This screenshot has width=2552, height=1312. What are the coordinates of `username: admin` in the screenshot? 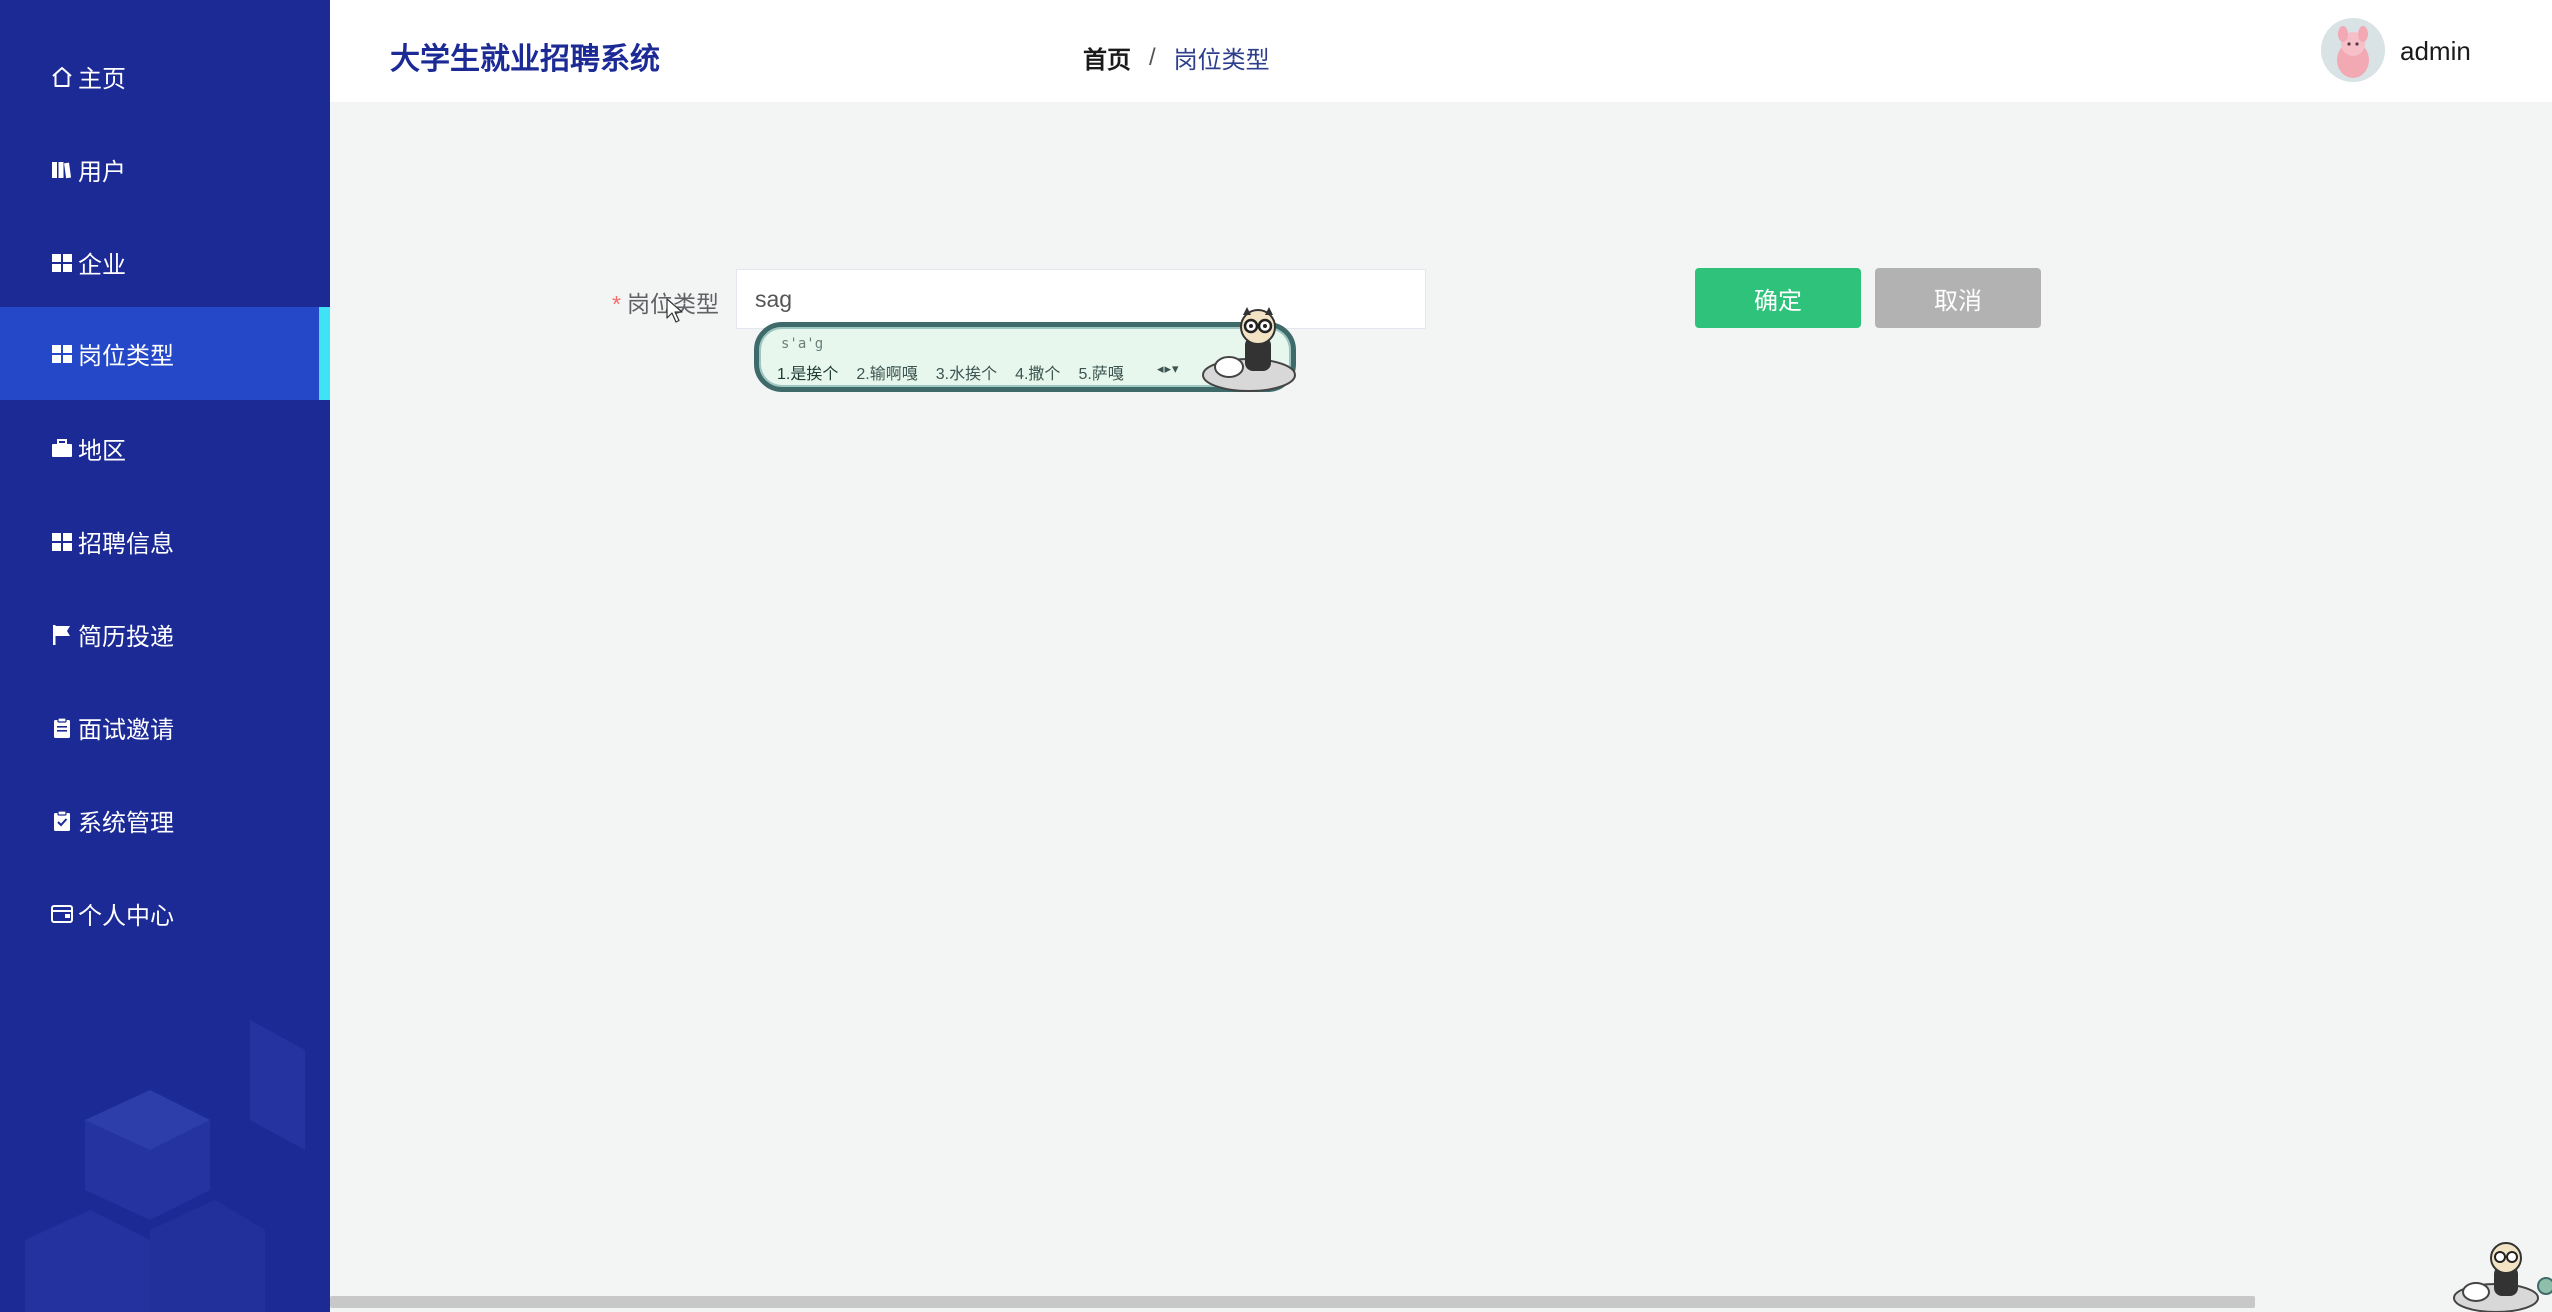 It's located at (2435, 51).